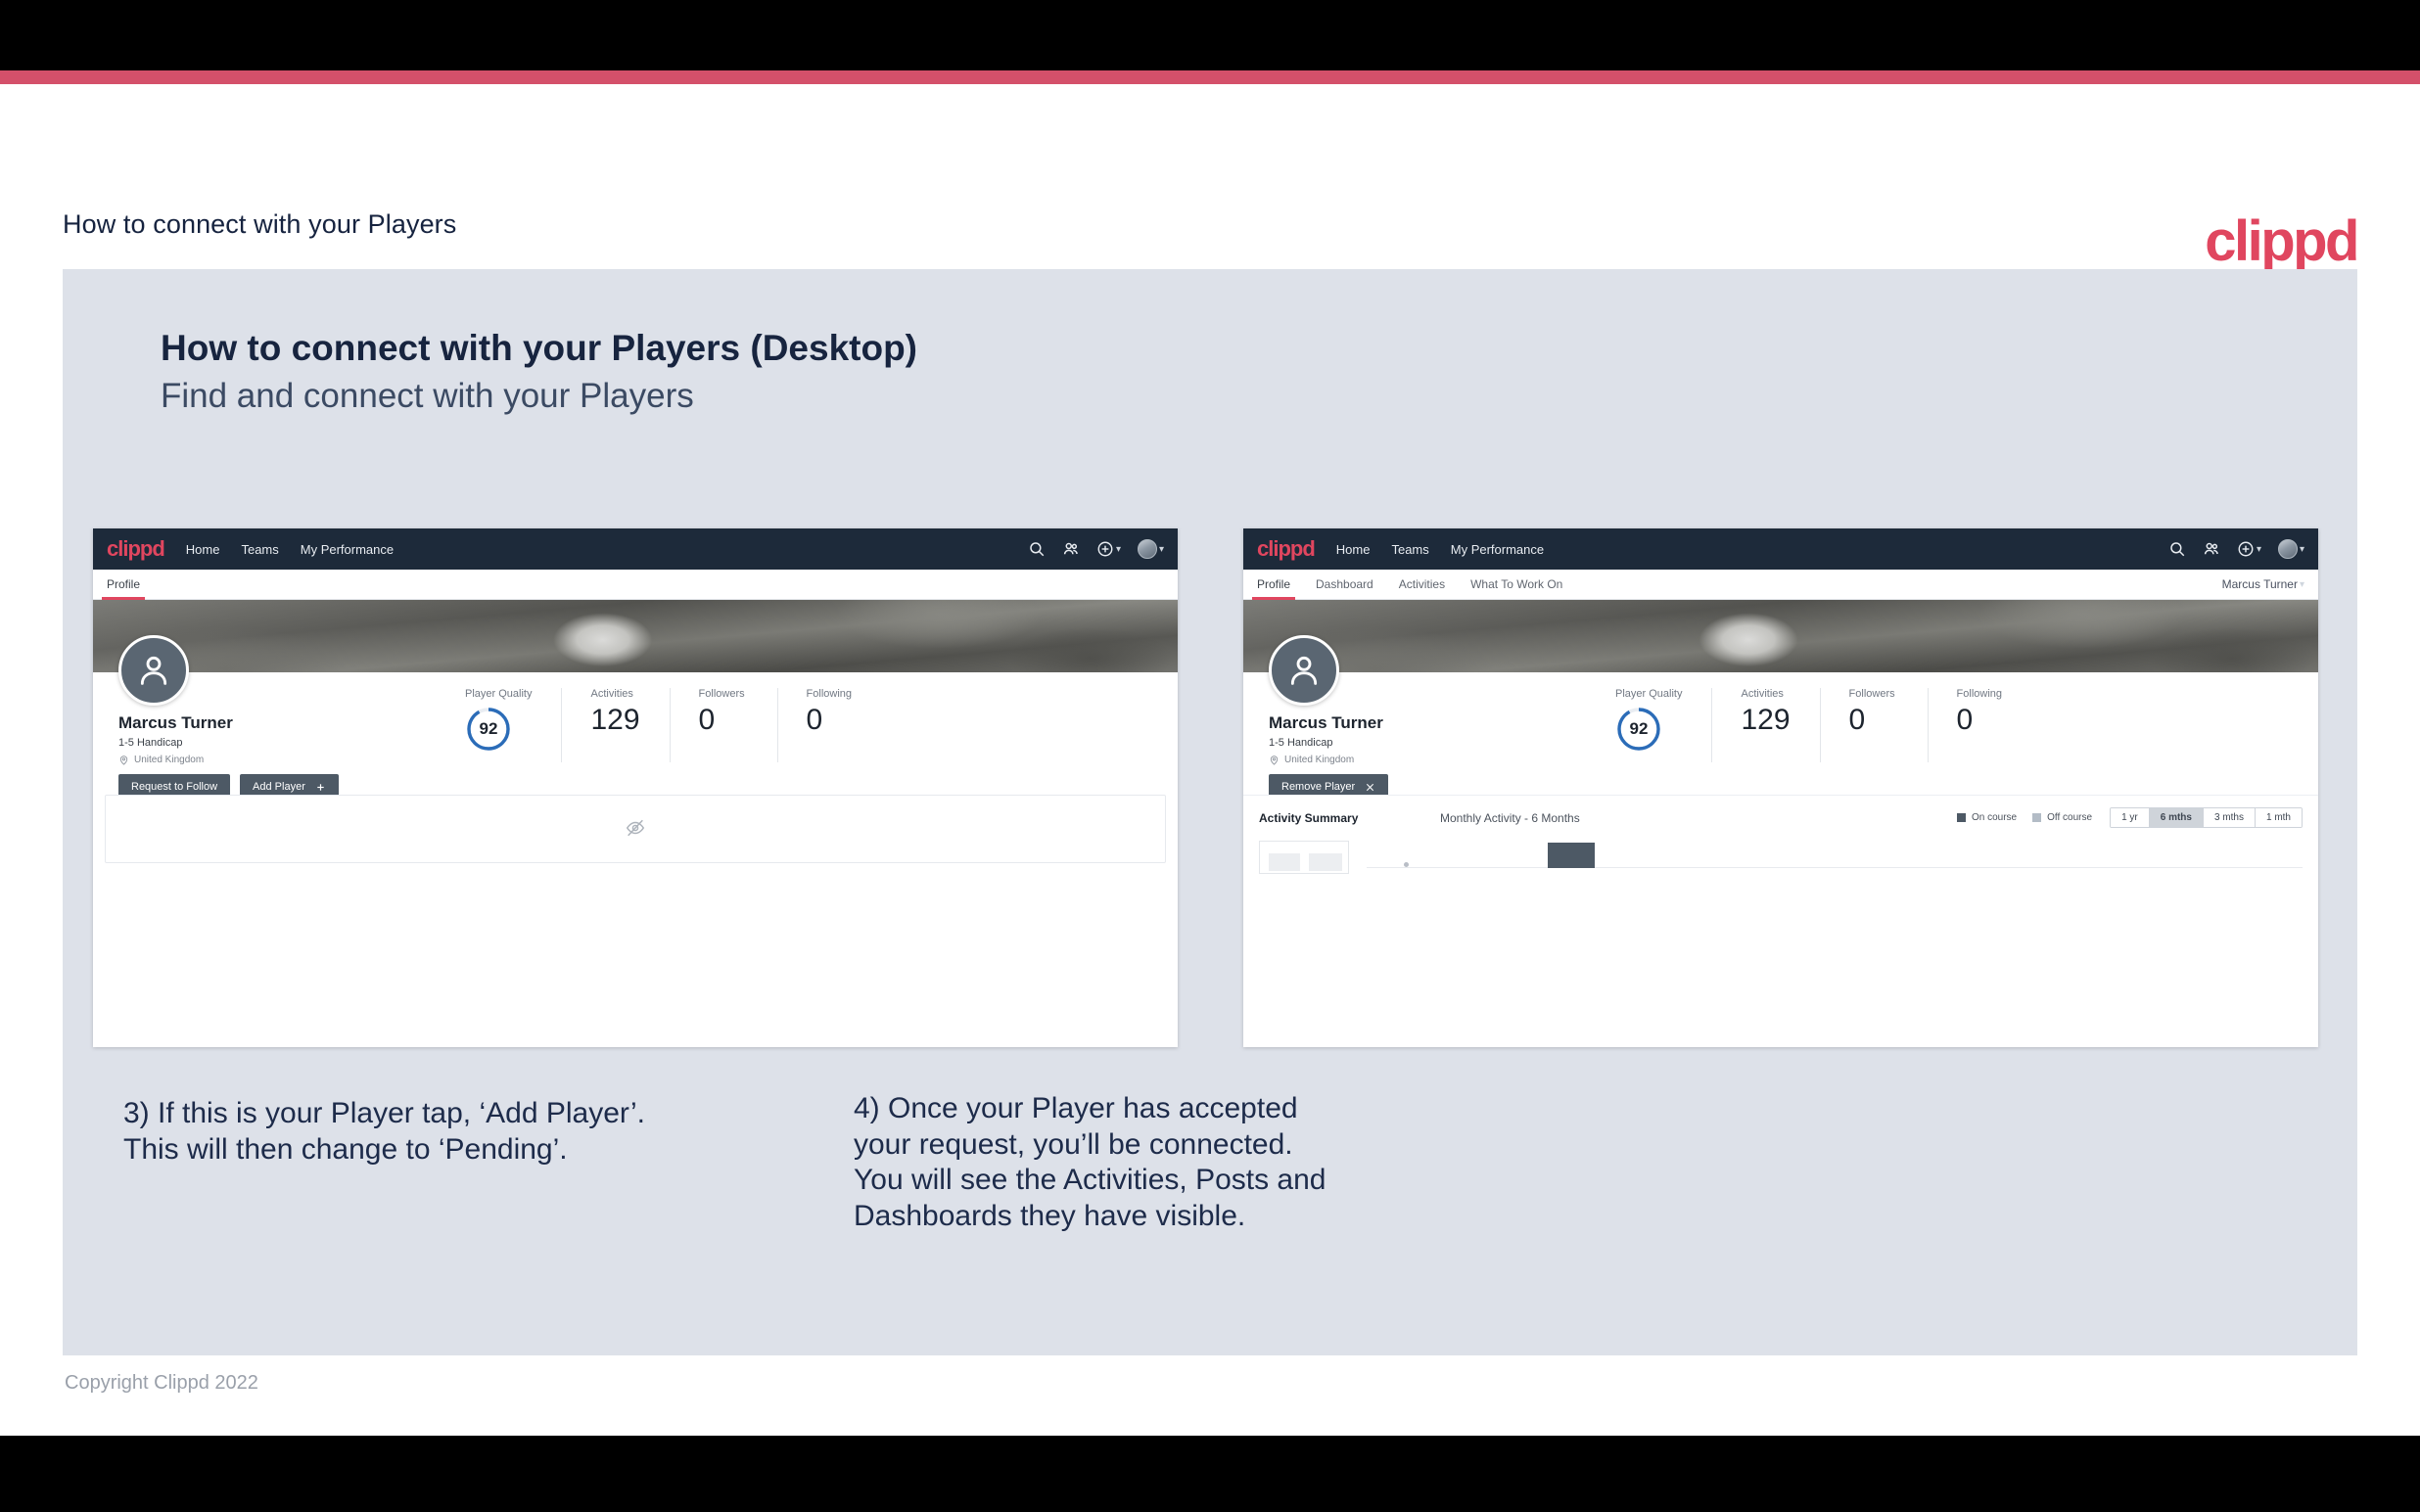 The height and width of the screenshot is (1512, 2420). Describe the element at coordinates (136, 549) in the screenshot. I see `app-logo-left: clippd` at that location.